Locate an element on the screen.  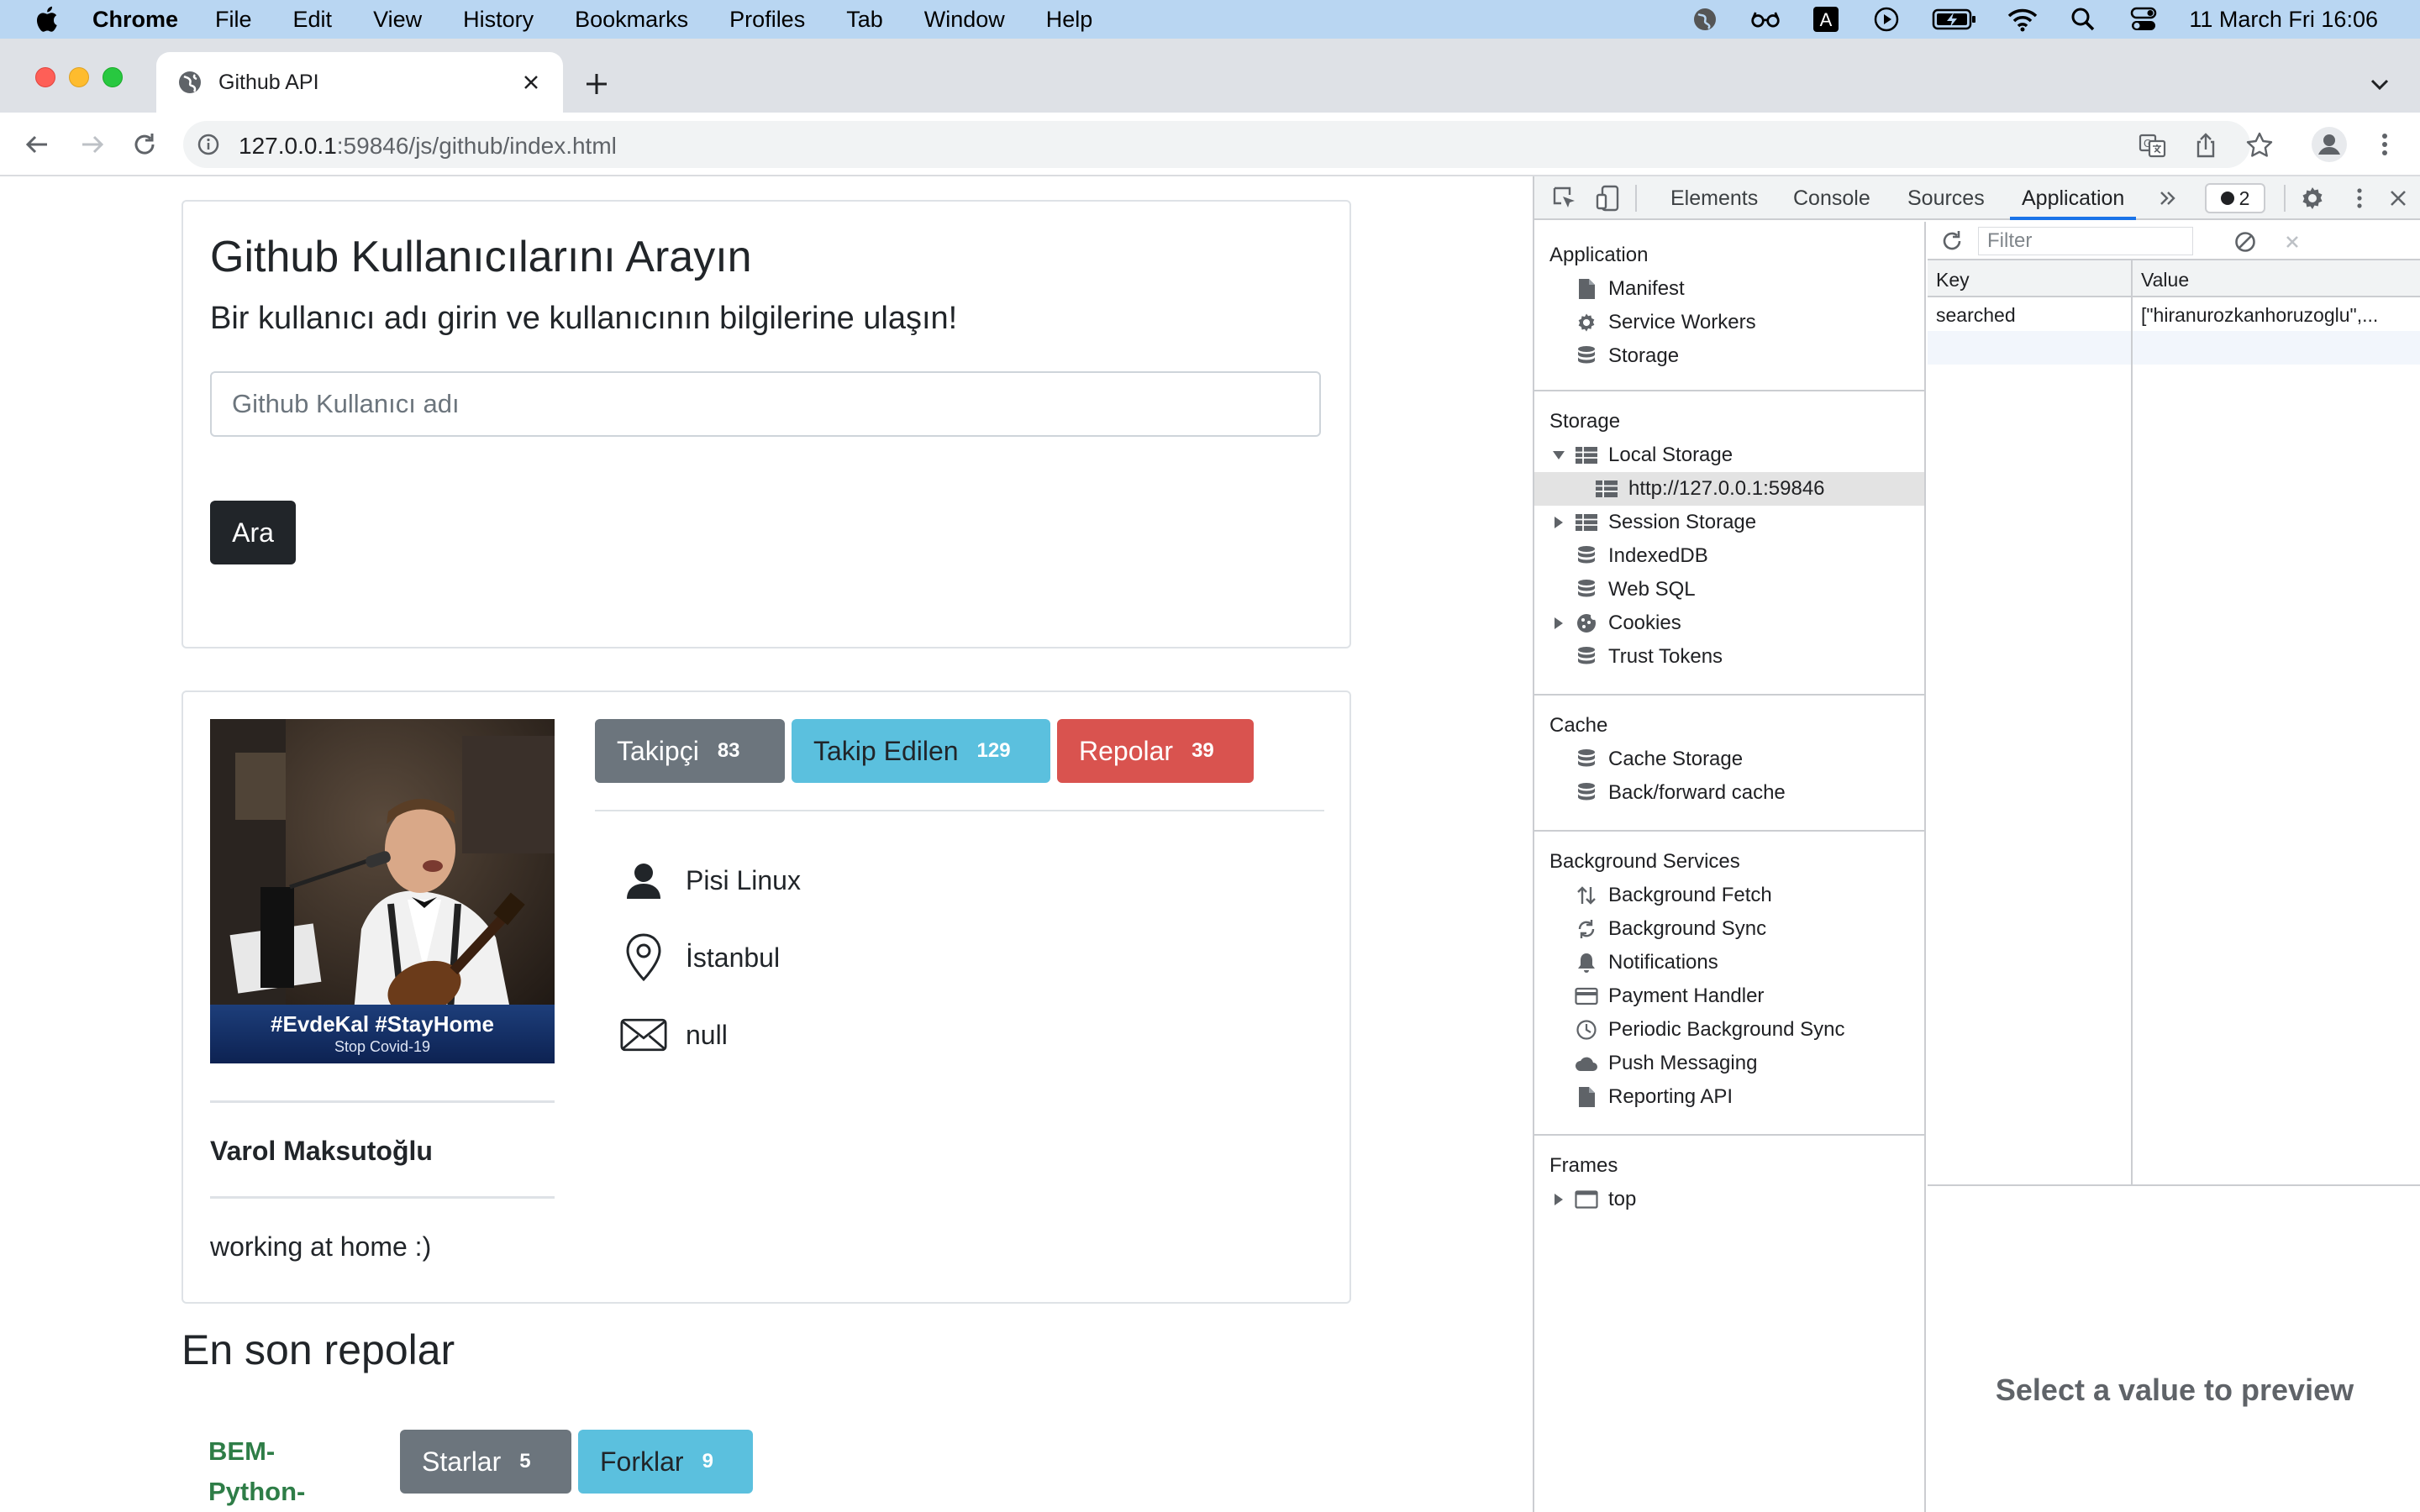
browser-tab: Github API is located at coordinates (359, 82).